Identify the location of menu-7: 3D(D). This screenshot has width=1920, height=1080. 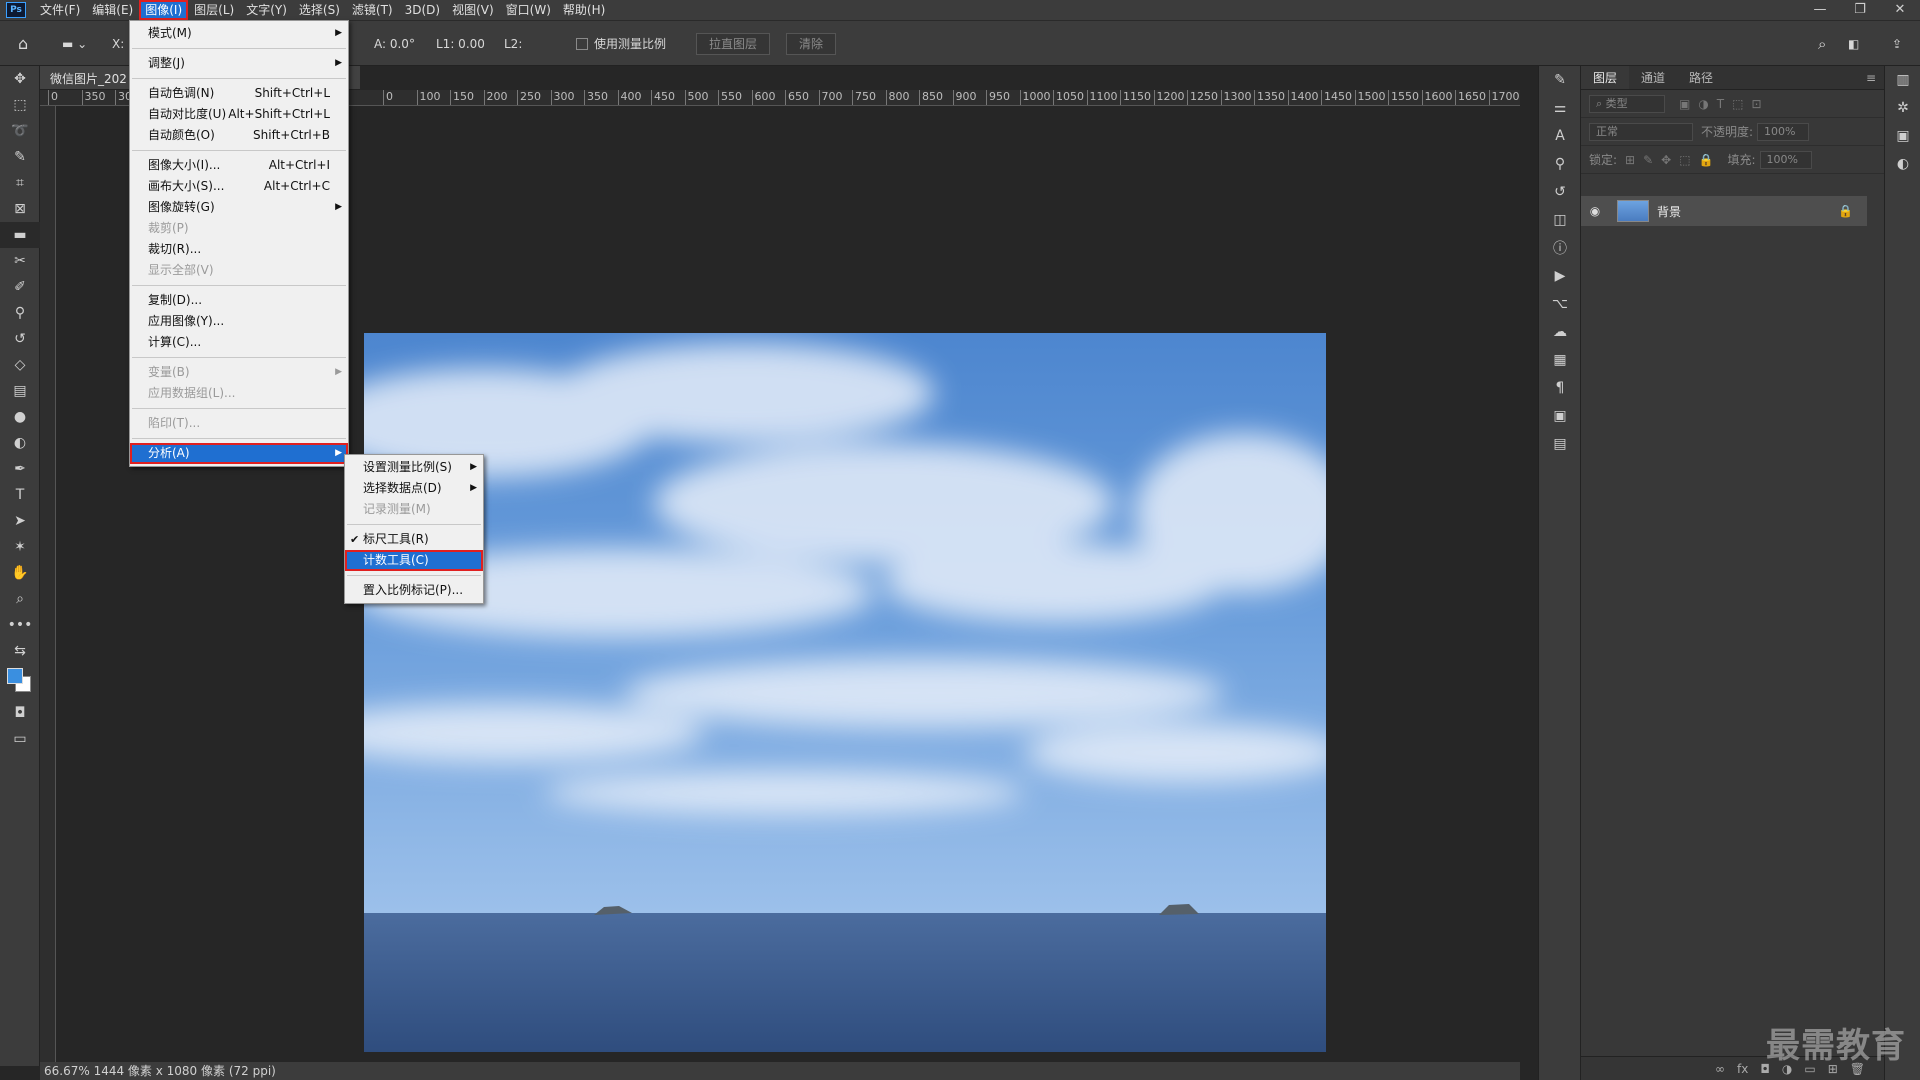
(422, 10).